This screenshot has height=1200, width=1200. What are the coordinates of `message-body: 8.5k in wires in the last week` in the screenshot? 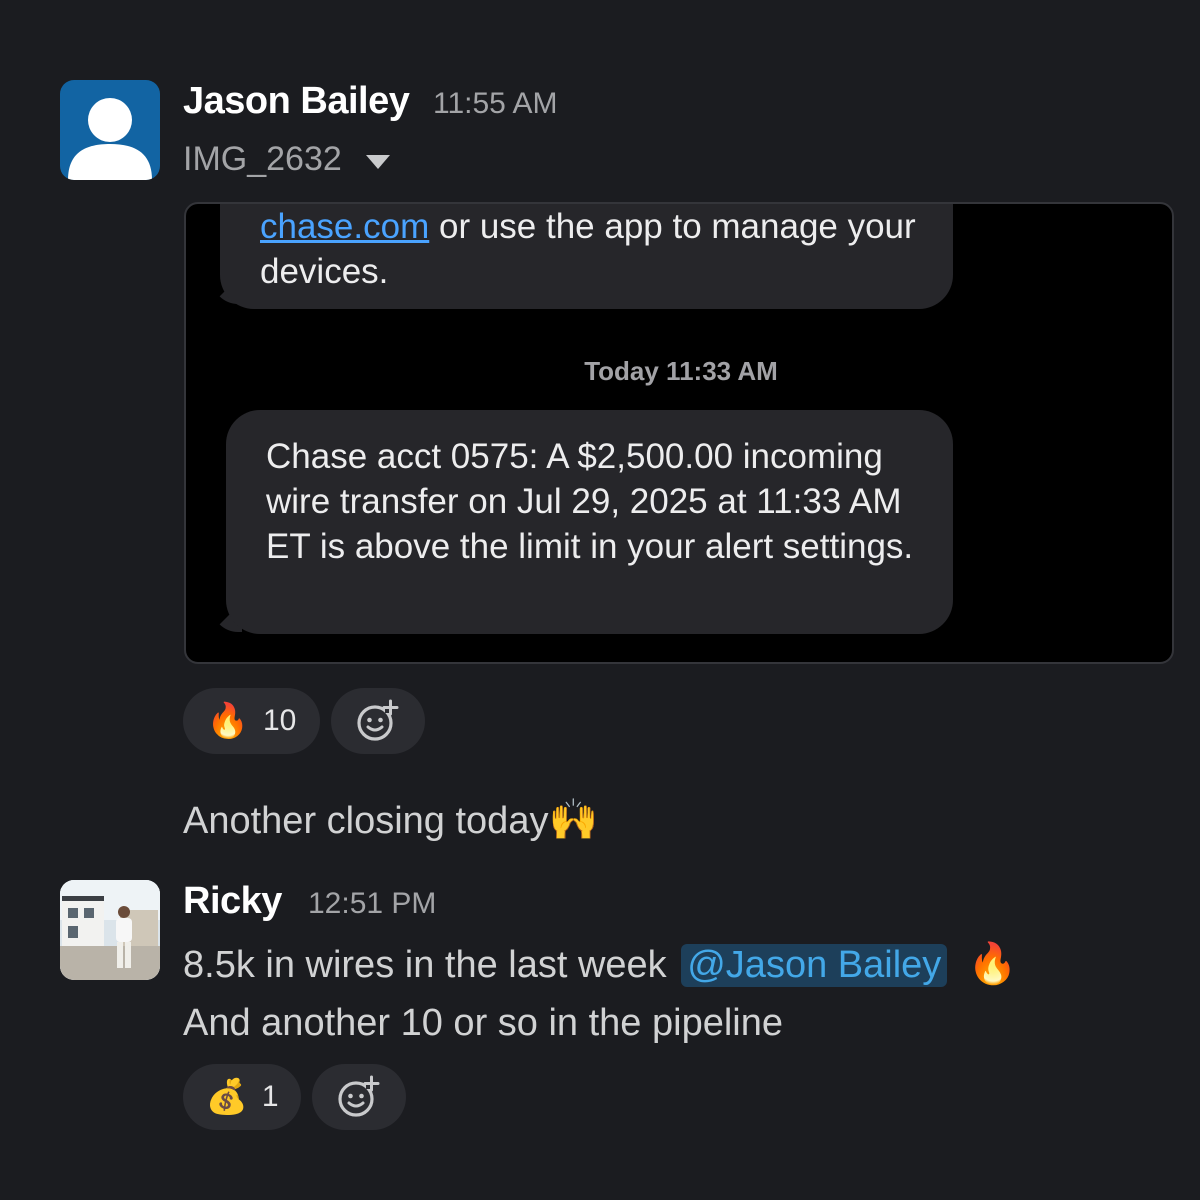 It's located at (425, 965).